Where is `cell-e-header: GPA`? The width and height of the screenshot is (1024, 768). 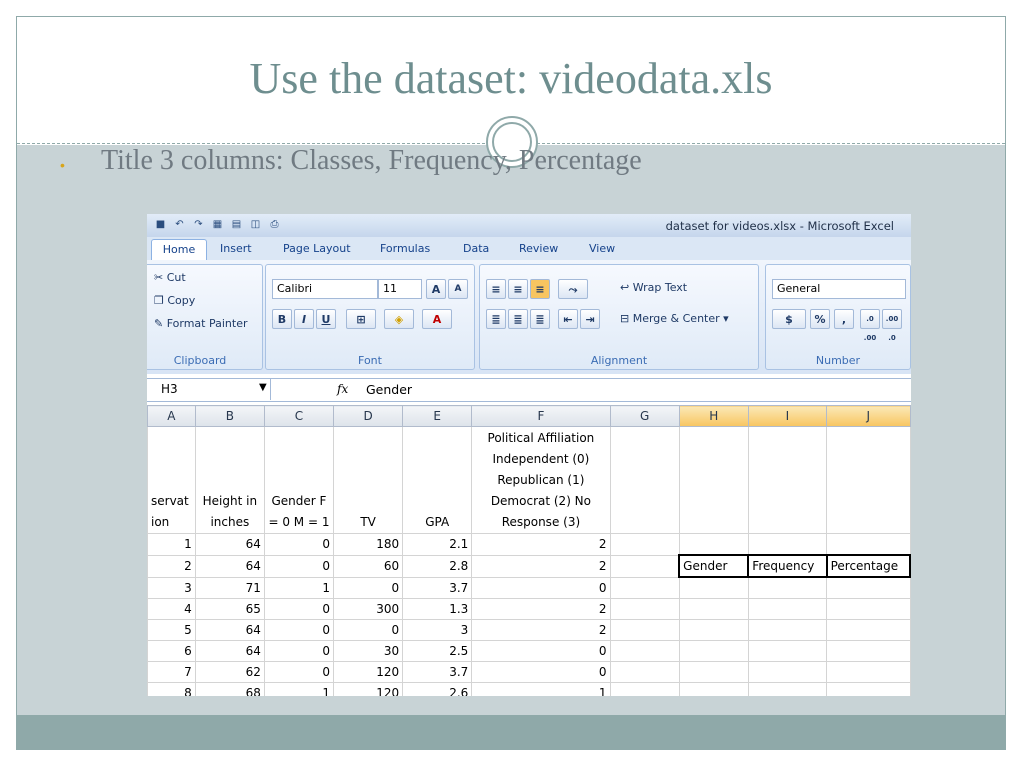 cell-e-header: GPA is located at coordinates (437, 480).